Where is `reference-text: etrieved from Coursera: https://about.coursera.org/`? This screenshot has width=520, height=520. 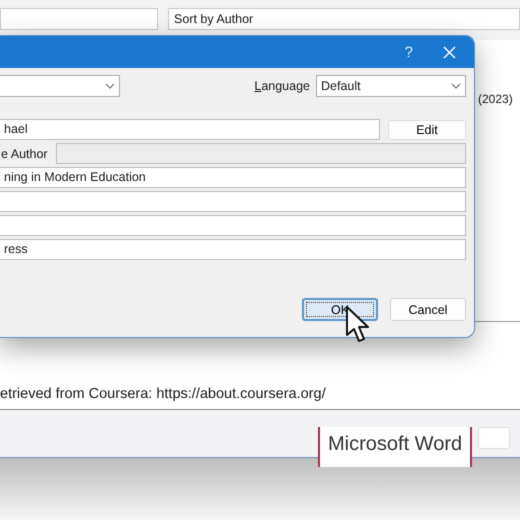 reference-text: etrieved from Coursera: https://about.coursera.org/ is located at coordinates (163, 394).